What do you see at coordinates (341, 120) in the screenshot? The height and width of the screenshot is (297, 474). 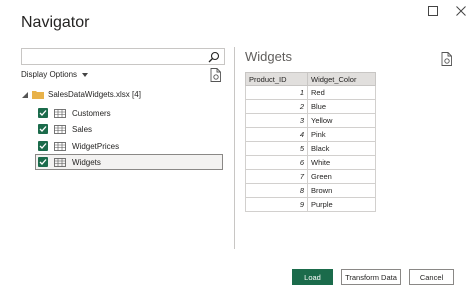 I see `widget-color-cell: Yellow` at bounding box center [341, 120].